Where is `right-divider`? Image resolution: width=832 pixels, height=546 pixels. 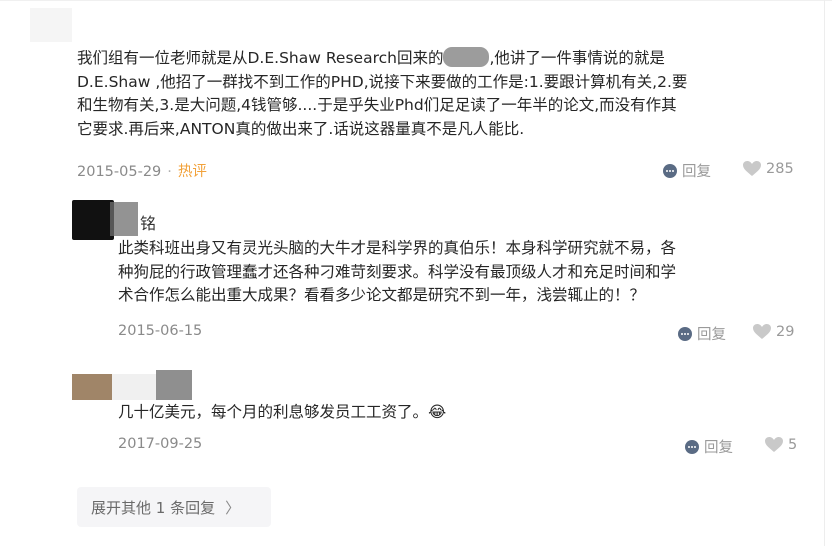 right-divider is located at coordinates (824, 273).